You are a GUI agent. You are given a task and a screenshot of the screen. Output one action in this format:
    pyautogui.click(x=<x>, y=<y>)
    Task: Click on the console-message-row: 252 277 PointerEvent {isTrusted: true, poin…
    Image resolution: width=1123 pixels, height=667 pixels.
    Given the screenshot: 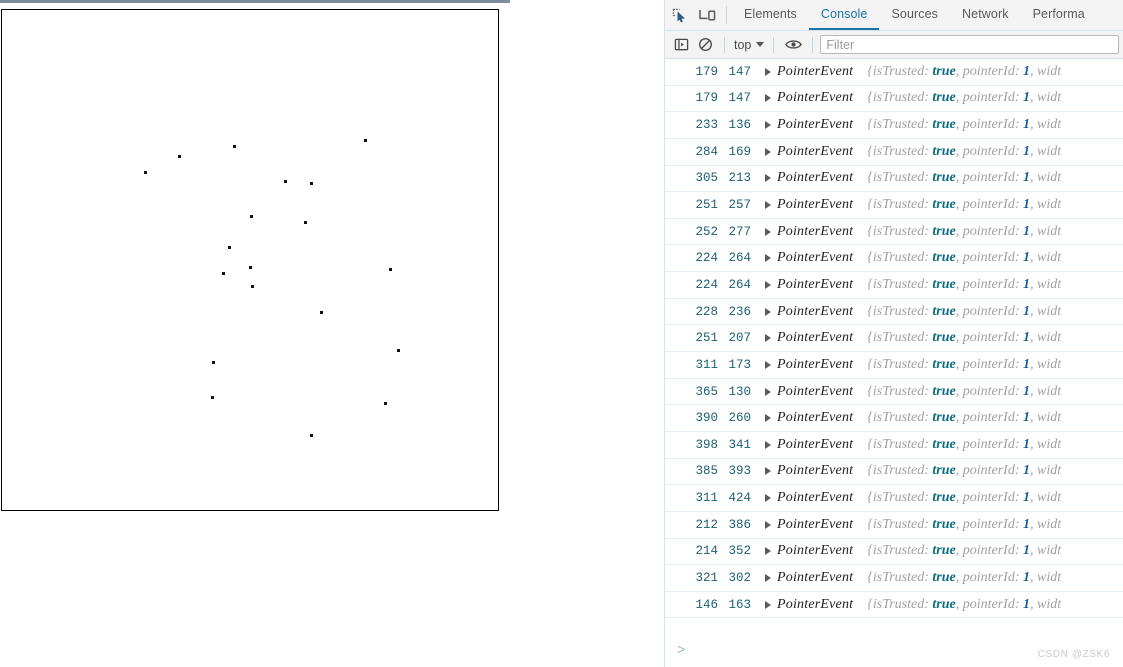 What is the action you would take?
    pyautogui.click(x=894, y=232)
    